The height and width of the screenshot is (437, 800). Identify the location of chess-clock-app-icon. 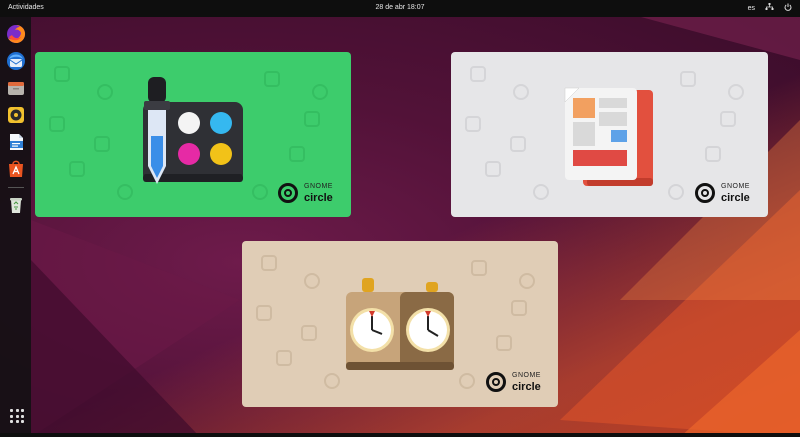
(400, 324).